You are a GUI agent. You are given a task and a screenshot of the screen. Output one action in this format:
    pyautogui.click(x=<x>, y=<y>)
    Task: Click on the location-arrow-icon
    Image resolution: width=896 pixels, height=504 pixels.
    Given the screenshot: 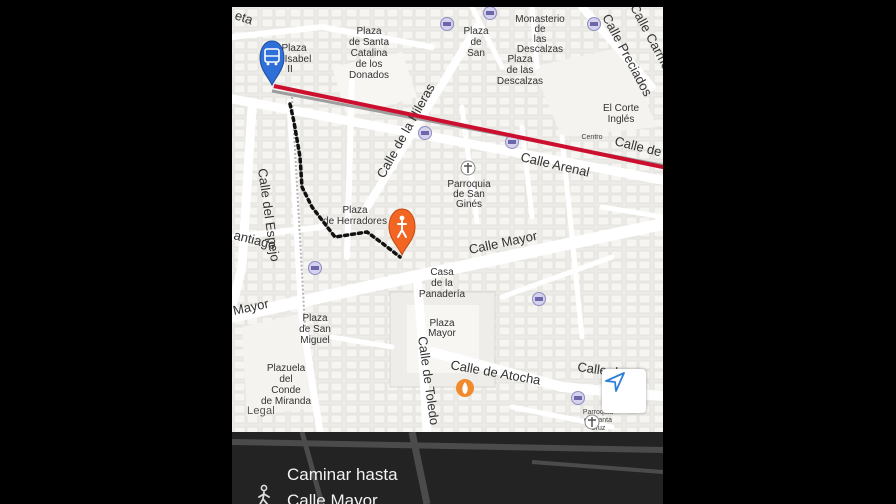 What is the action you would take?
    pyautogui.click(x=615, y=382)
    